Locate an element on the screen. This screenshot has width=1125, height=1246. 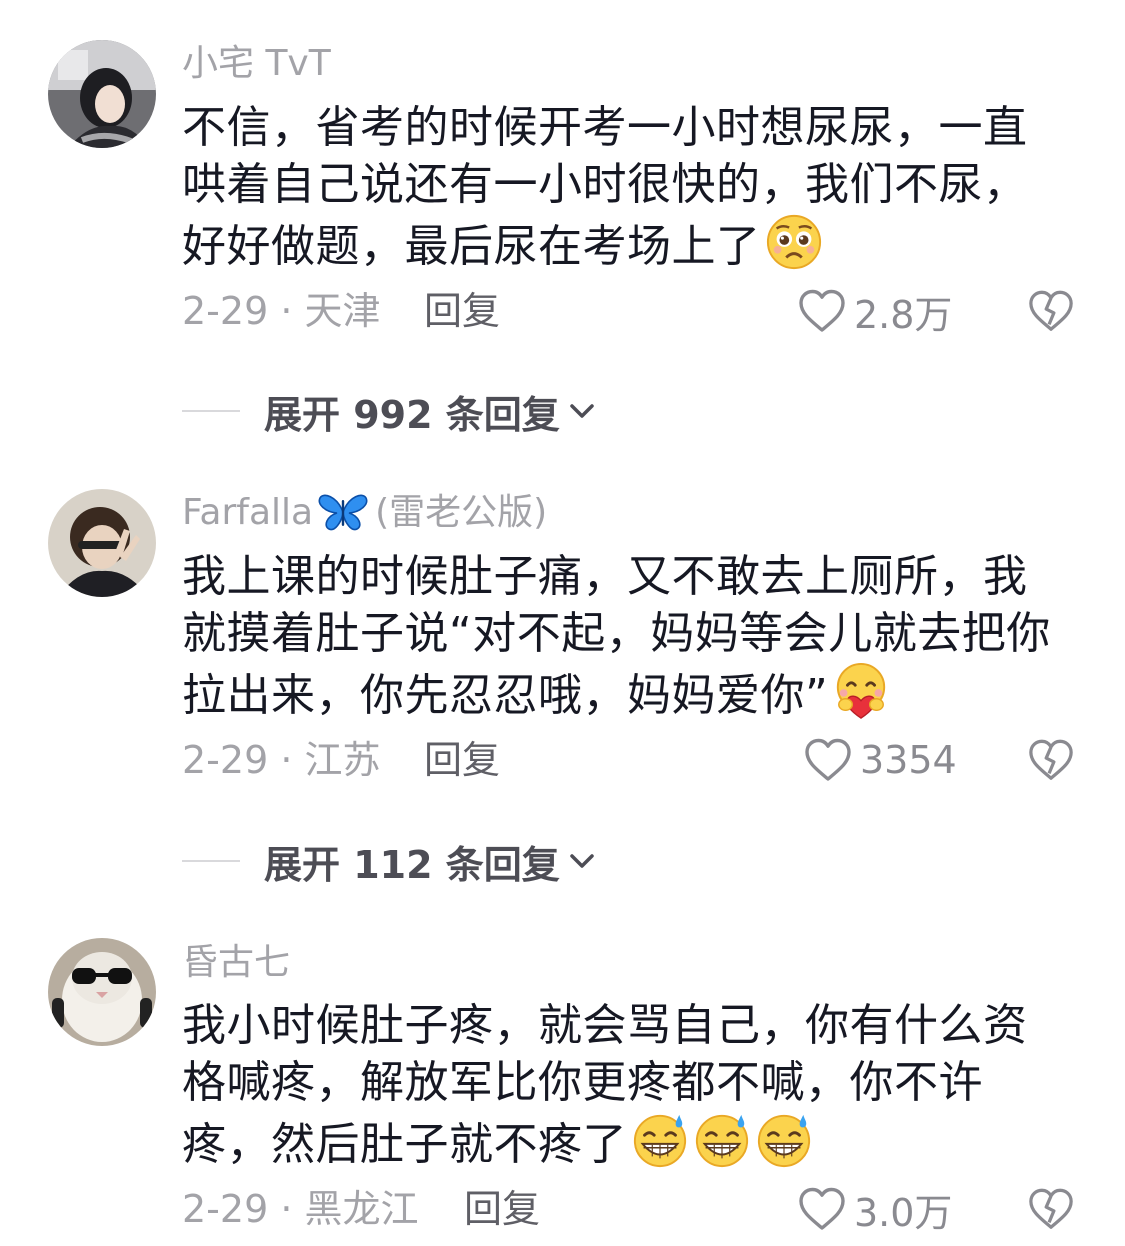
like-button: 2.8万 is located at coordinates (875, 311).